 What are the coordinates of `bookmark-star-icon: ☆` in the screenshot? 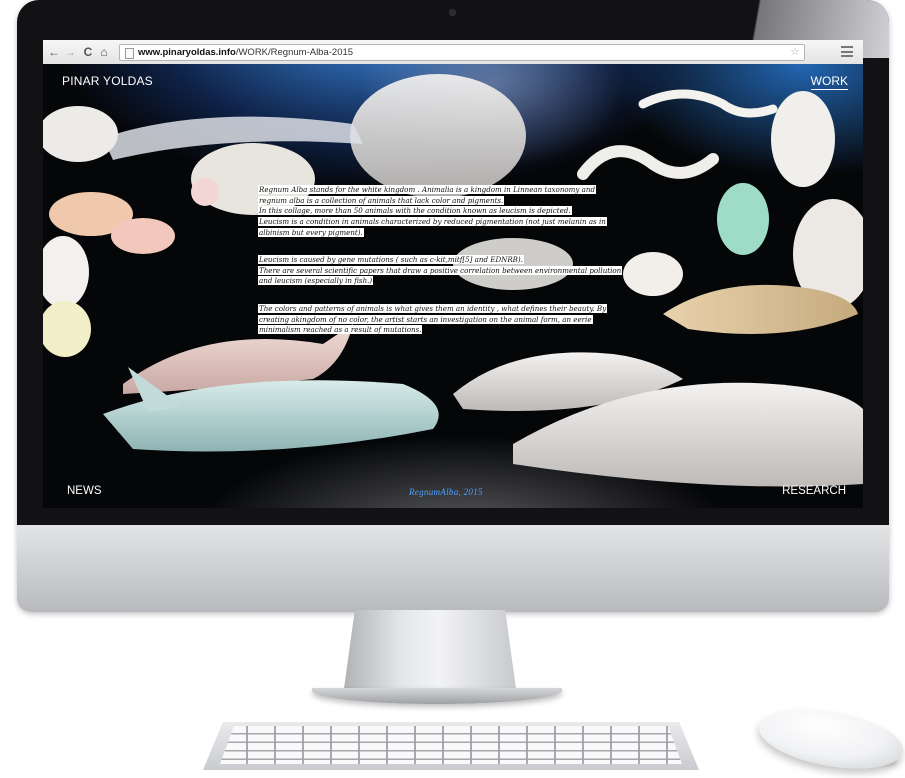 It's located at (795, 52).